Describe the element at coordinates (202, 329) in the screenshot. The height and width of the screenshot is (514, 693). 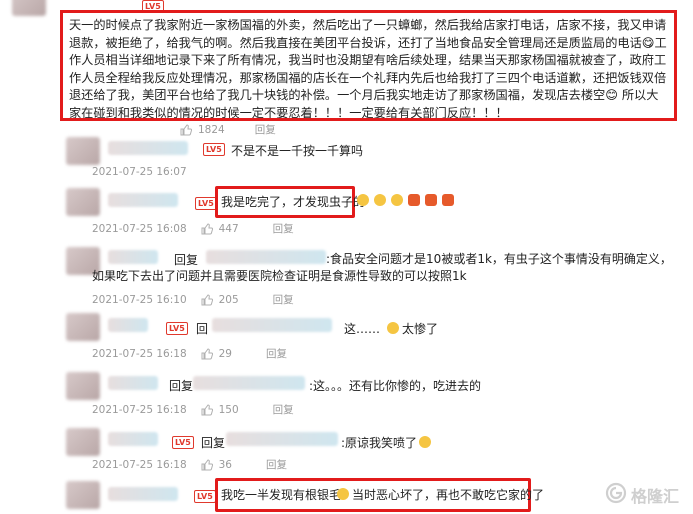
I see `reply-prefix: 回` at that location.